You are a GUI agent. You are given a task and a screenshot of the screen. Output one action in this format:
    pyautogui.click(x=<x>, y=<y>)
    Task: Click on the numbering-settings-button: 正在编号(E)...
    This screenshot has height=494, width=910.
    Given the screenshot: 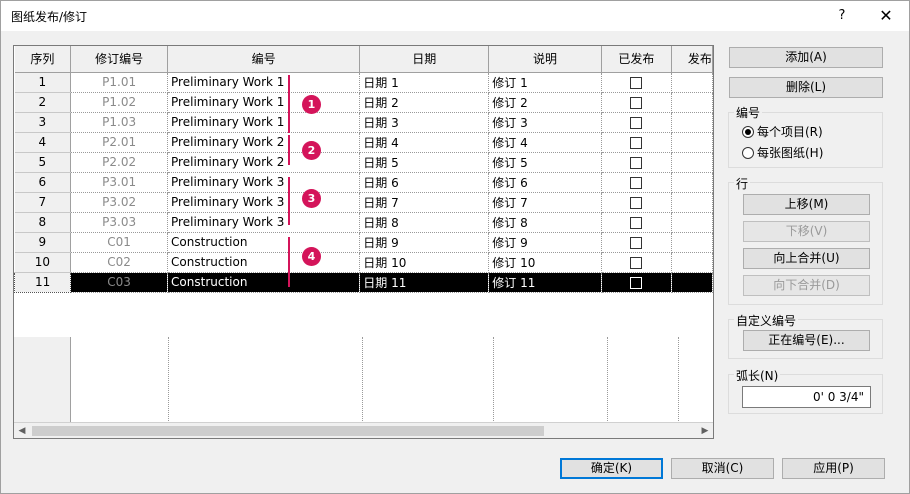 What is the action you would take?
    pyautogui.click(x=806, y=340)
    